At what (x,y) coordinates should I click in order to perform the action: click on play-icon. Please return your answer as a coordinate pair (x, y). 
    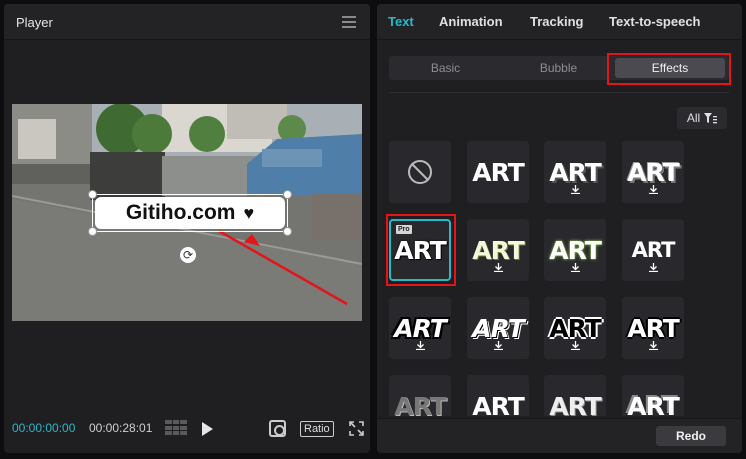
    Looking at the image, I should click on (207, 429).